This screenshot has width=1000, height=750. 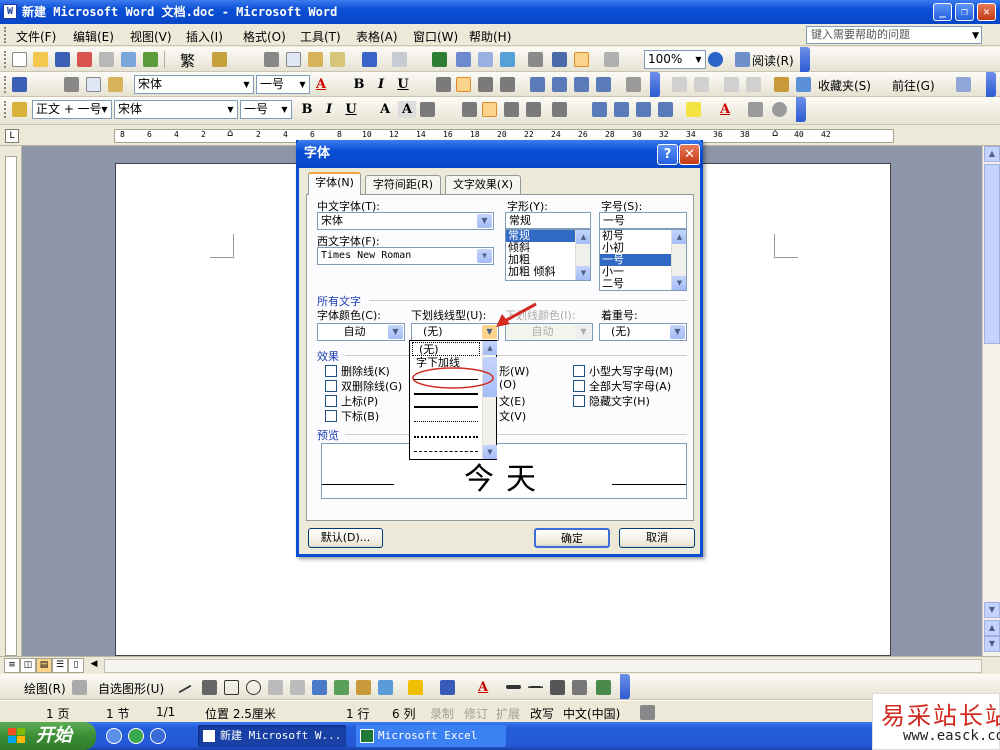 I want to click on small-caps-checkbox, so click(x=579, y=371).